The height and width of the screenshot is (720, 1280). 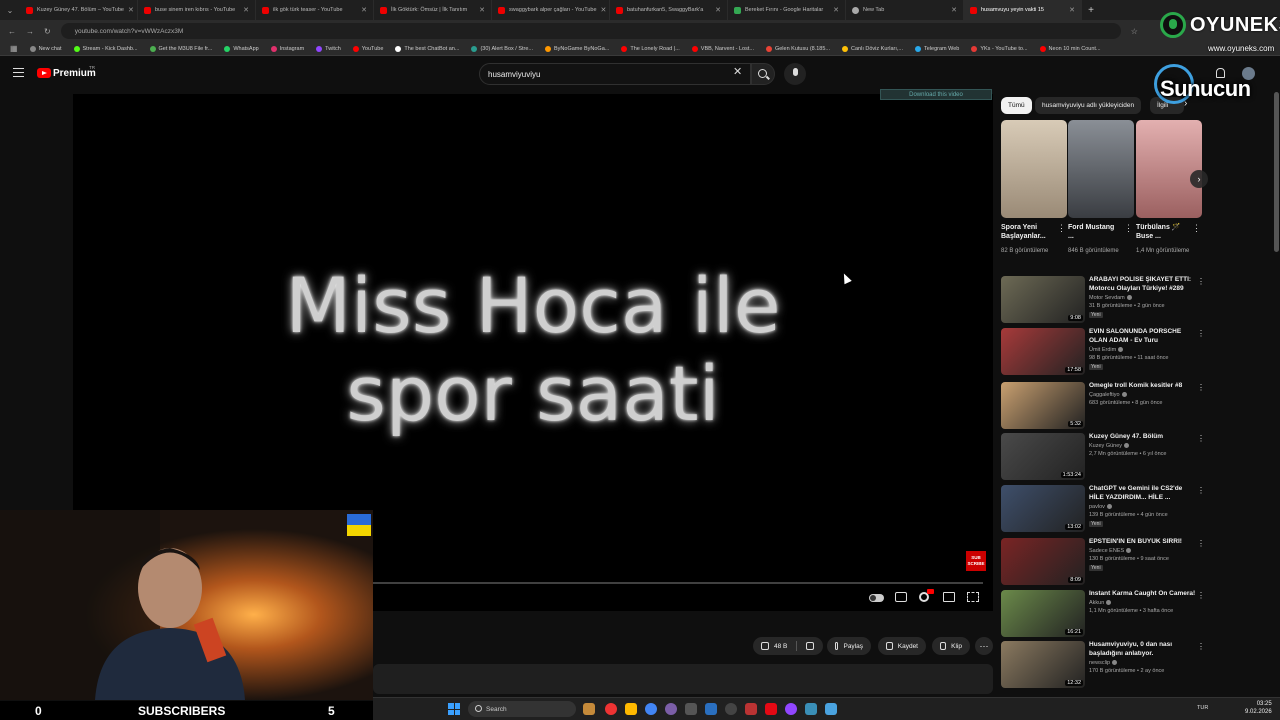 I want to click on video-thumbnail: 17:58, so click(x=1043, y=351).